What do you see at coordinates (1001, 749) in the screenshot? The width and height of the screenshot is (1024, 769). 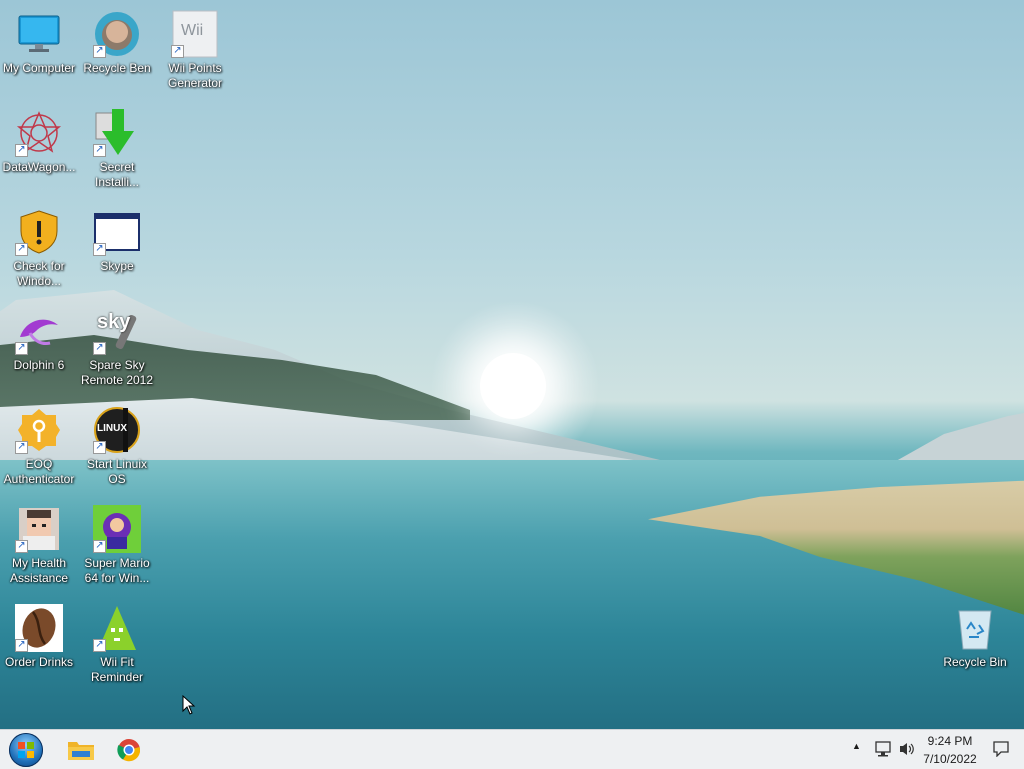 I see `notifications-icon` at bounding box center [1001, 749].